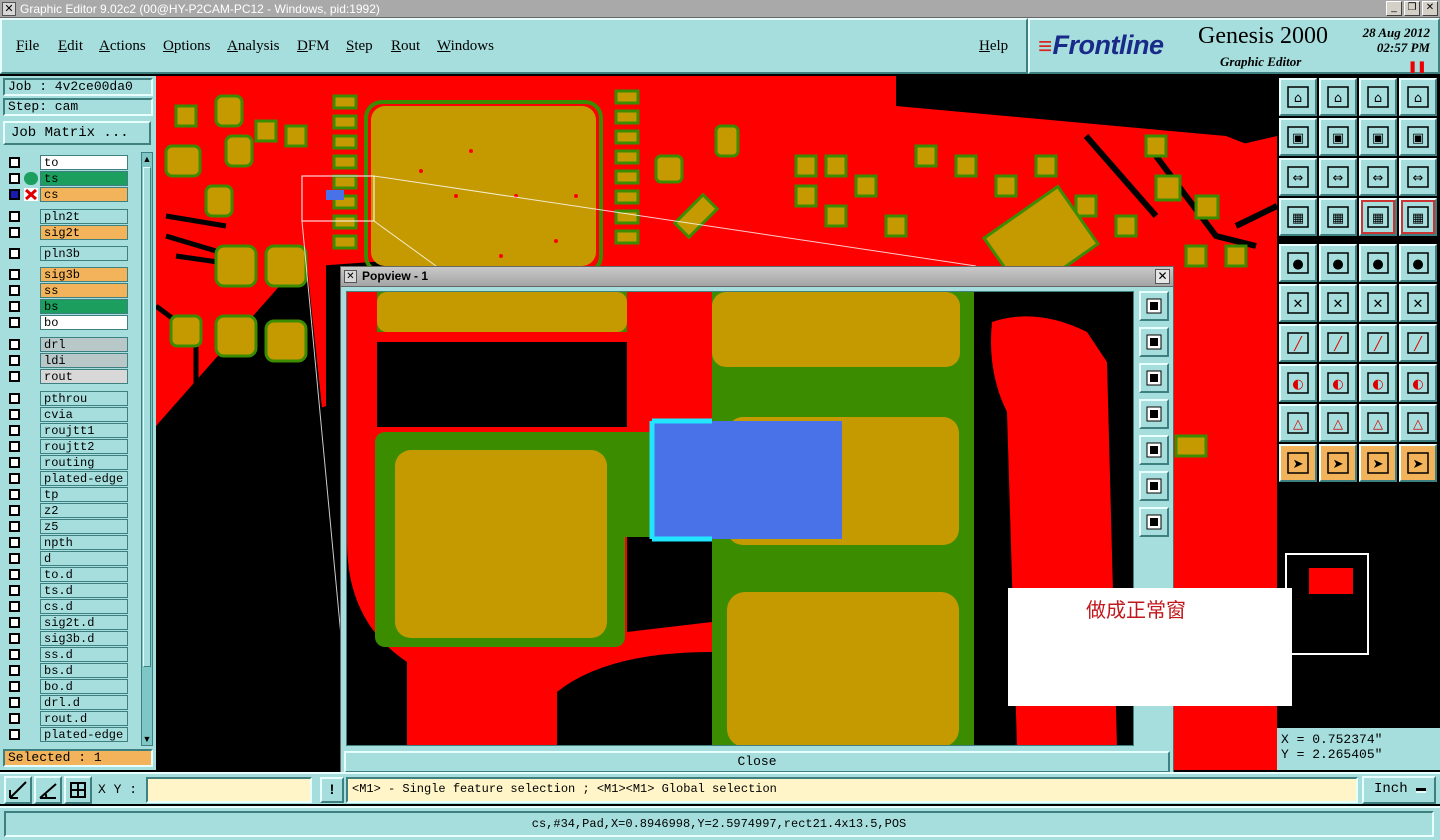 The width and height of the screenshot is (1440, 840). Describe the element at coordinates (1417, 66) in the screenshot. I see `pause-icon: ❚❚` at that location.